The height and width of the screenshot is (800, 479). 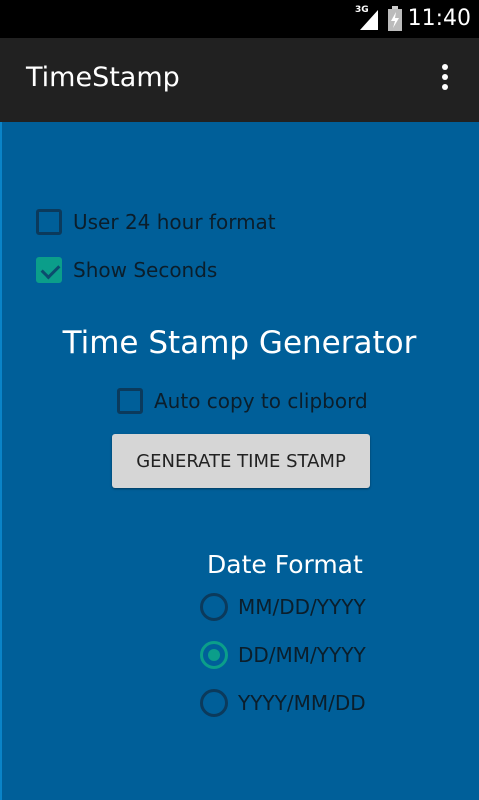 I want to click on radio-label-yyyy-mm-dd: YYYY/MM/DD, so click(x=302, y=703).